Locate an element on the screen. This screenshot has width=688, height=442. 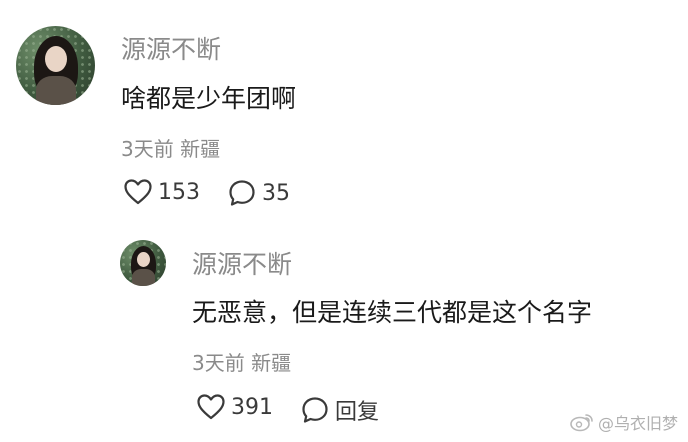
weibo-logo-icon is located at coordinates (581, 423).